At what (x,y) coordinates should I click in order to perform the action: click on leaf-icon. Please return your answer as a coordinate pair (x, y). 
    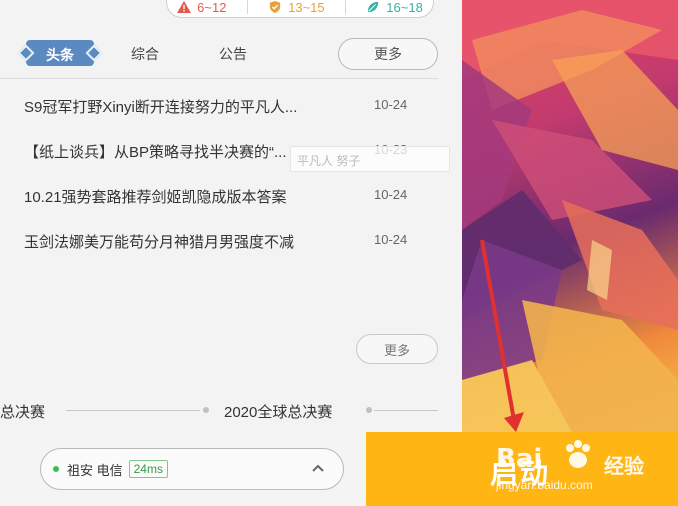
    Looking at the image, I should click on (373, 7).